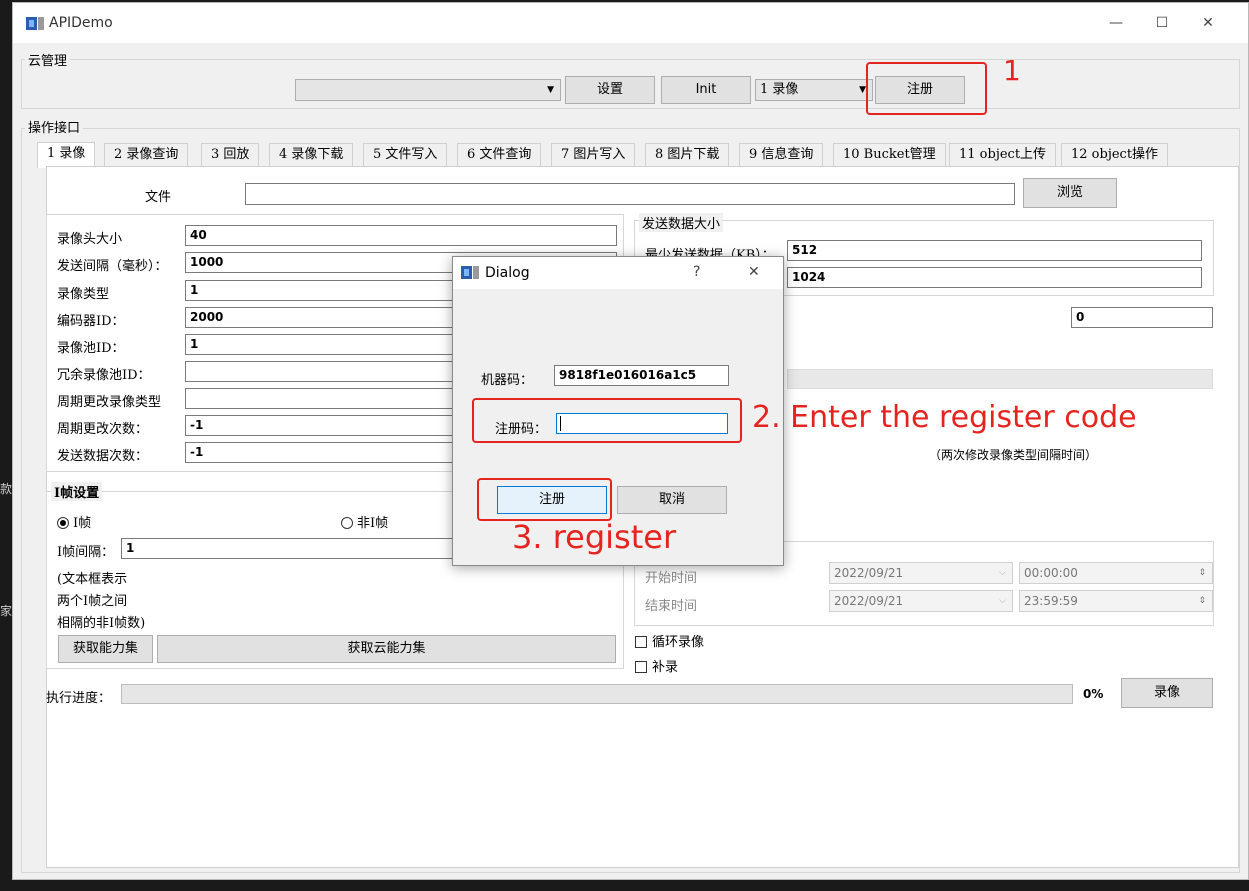 This screenshot has height=891, width=1249. I want to click on send-size-title: 发送数据大小, so click(681, 222).